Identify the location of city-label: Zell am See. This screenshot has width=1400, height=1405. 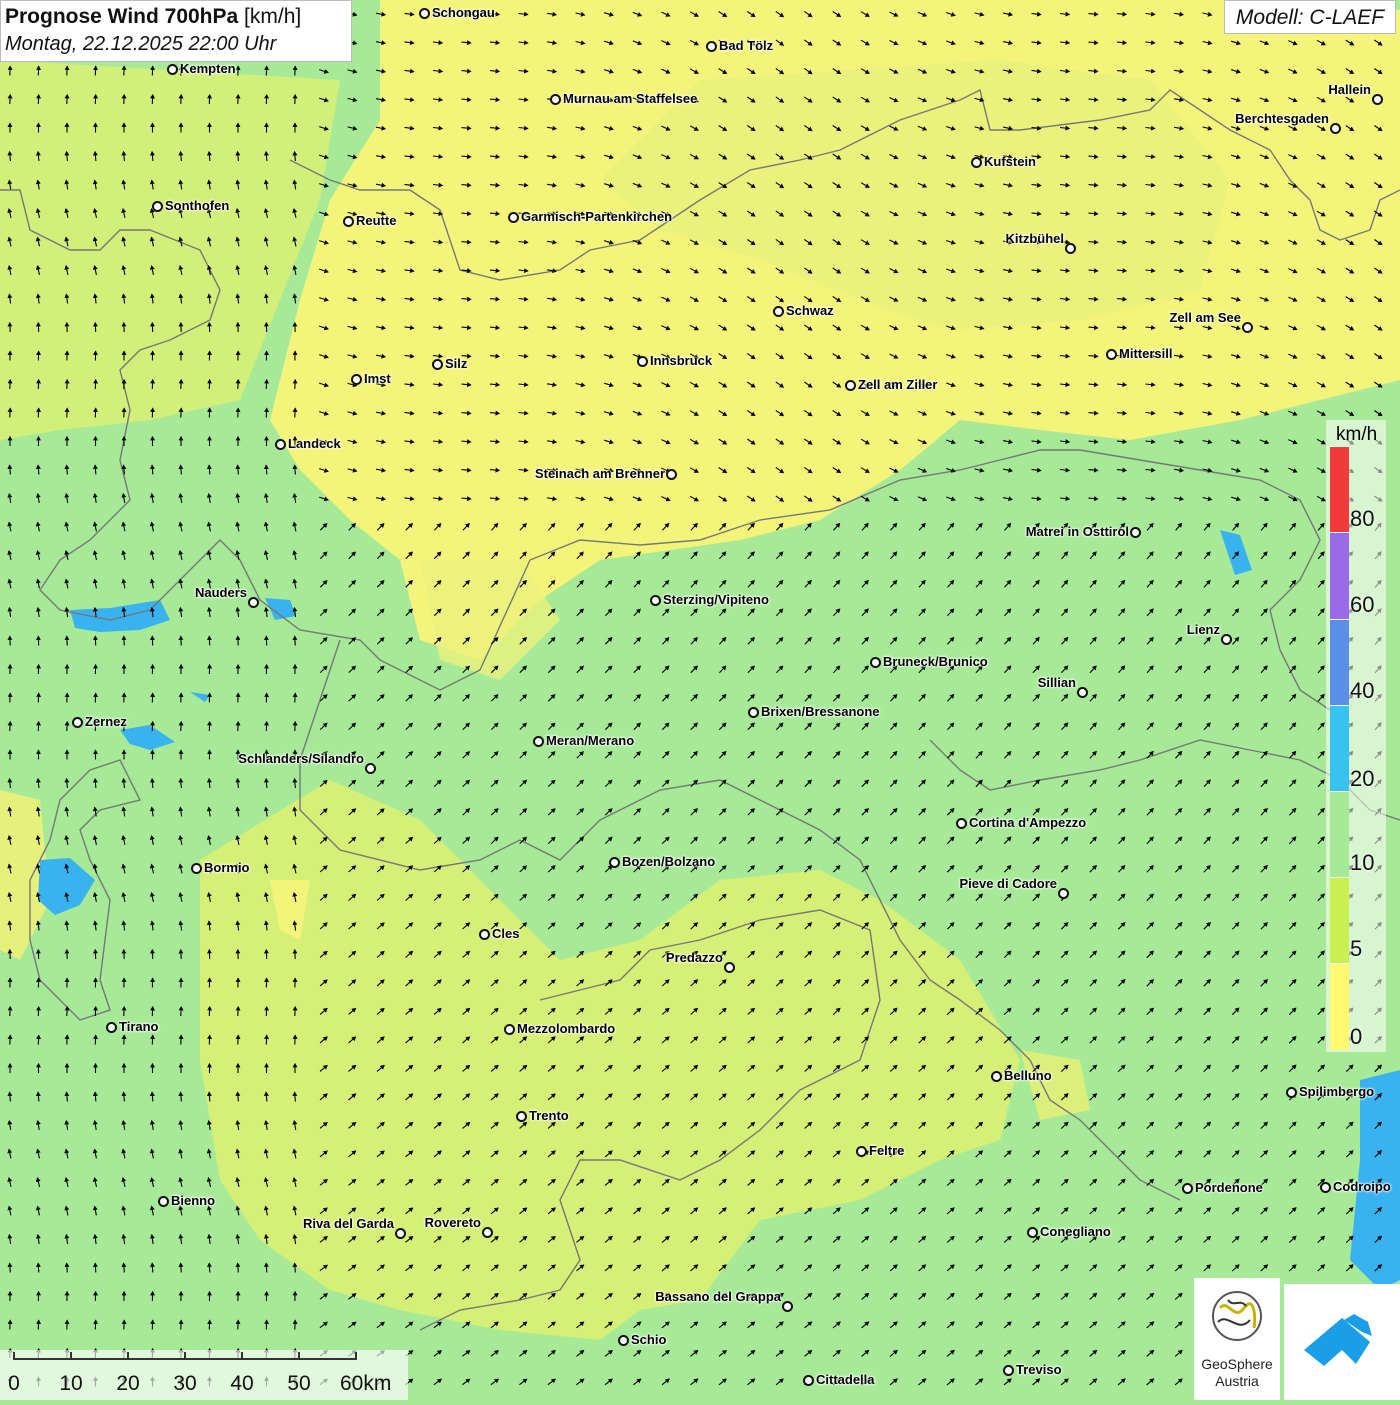
(1205, 317).